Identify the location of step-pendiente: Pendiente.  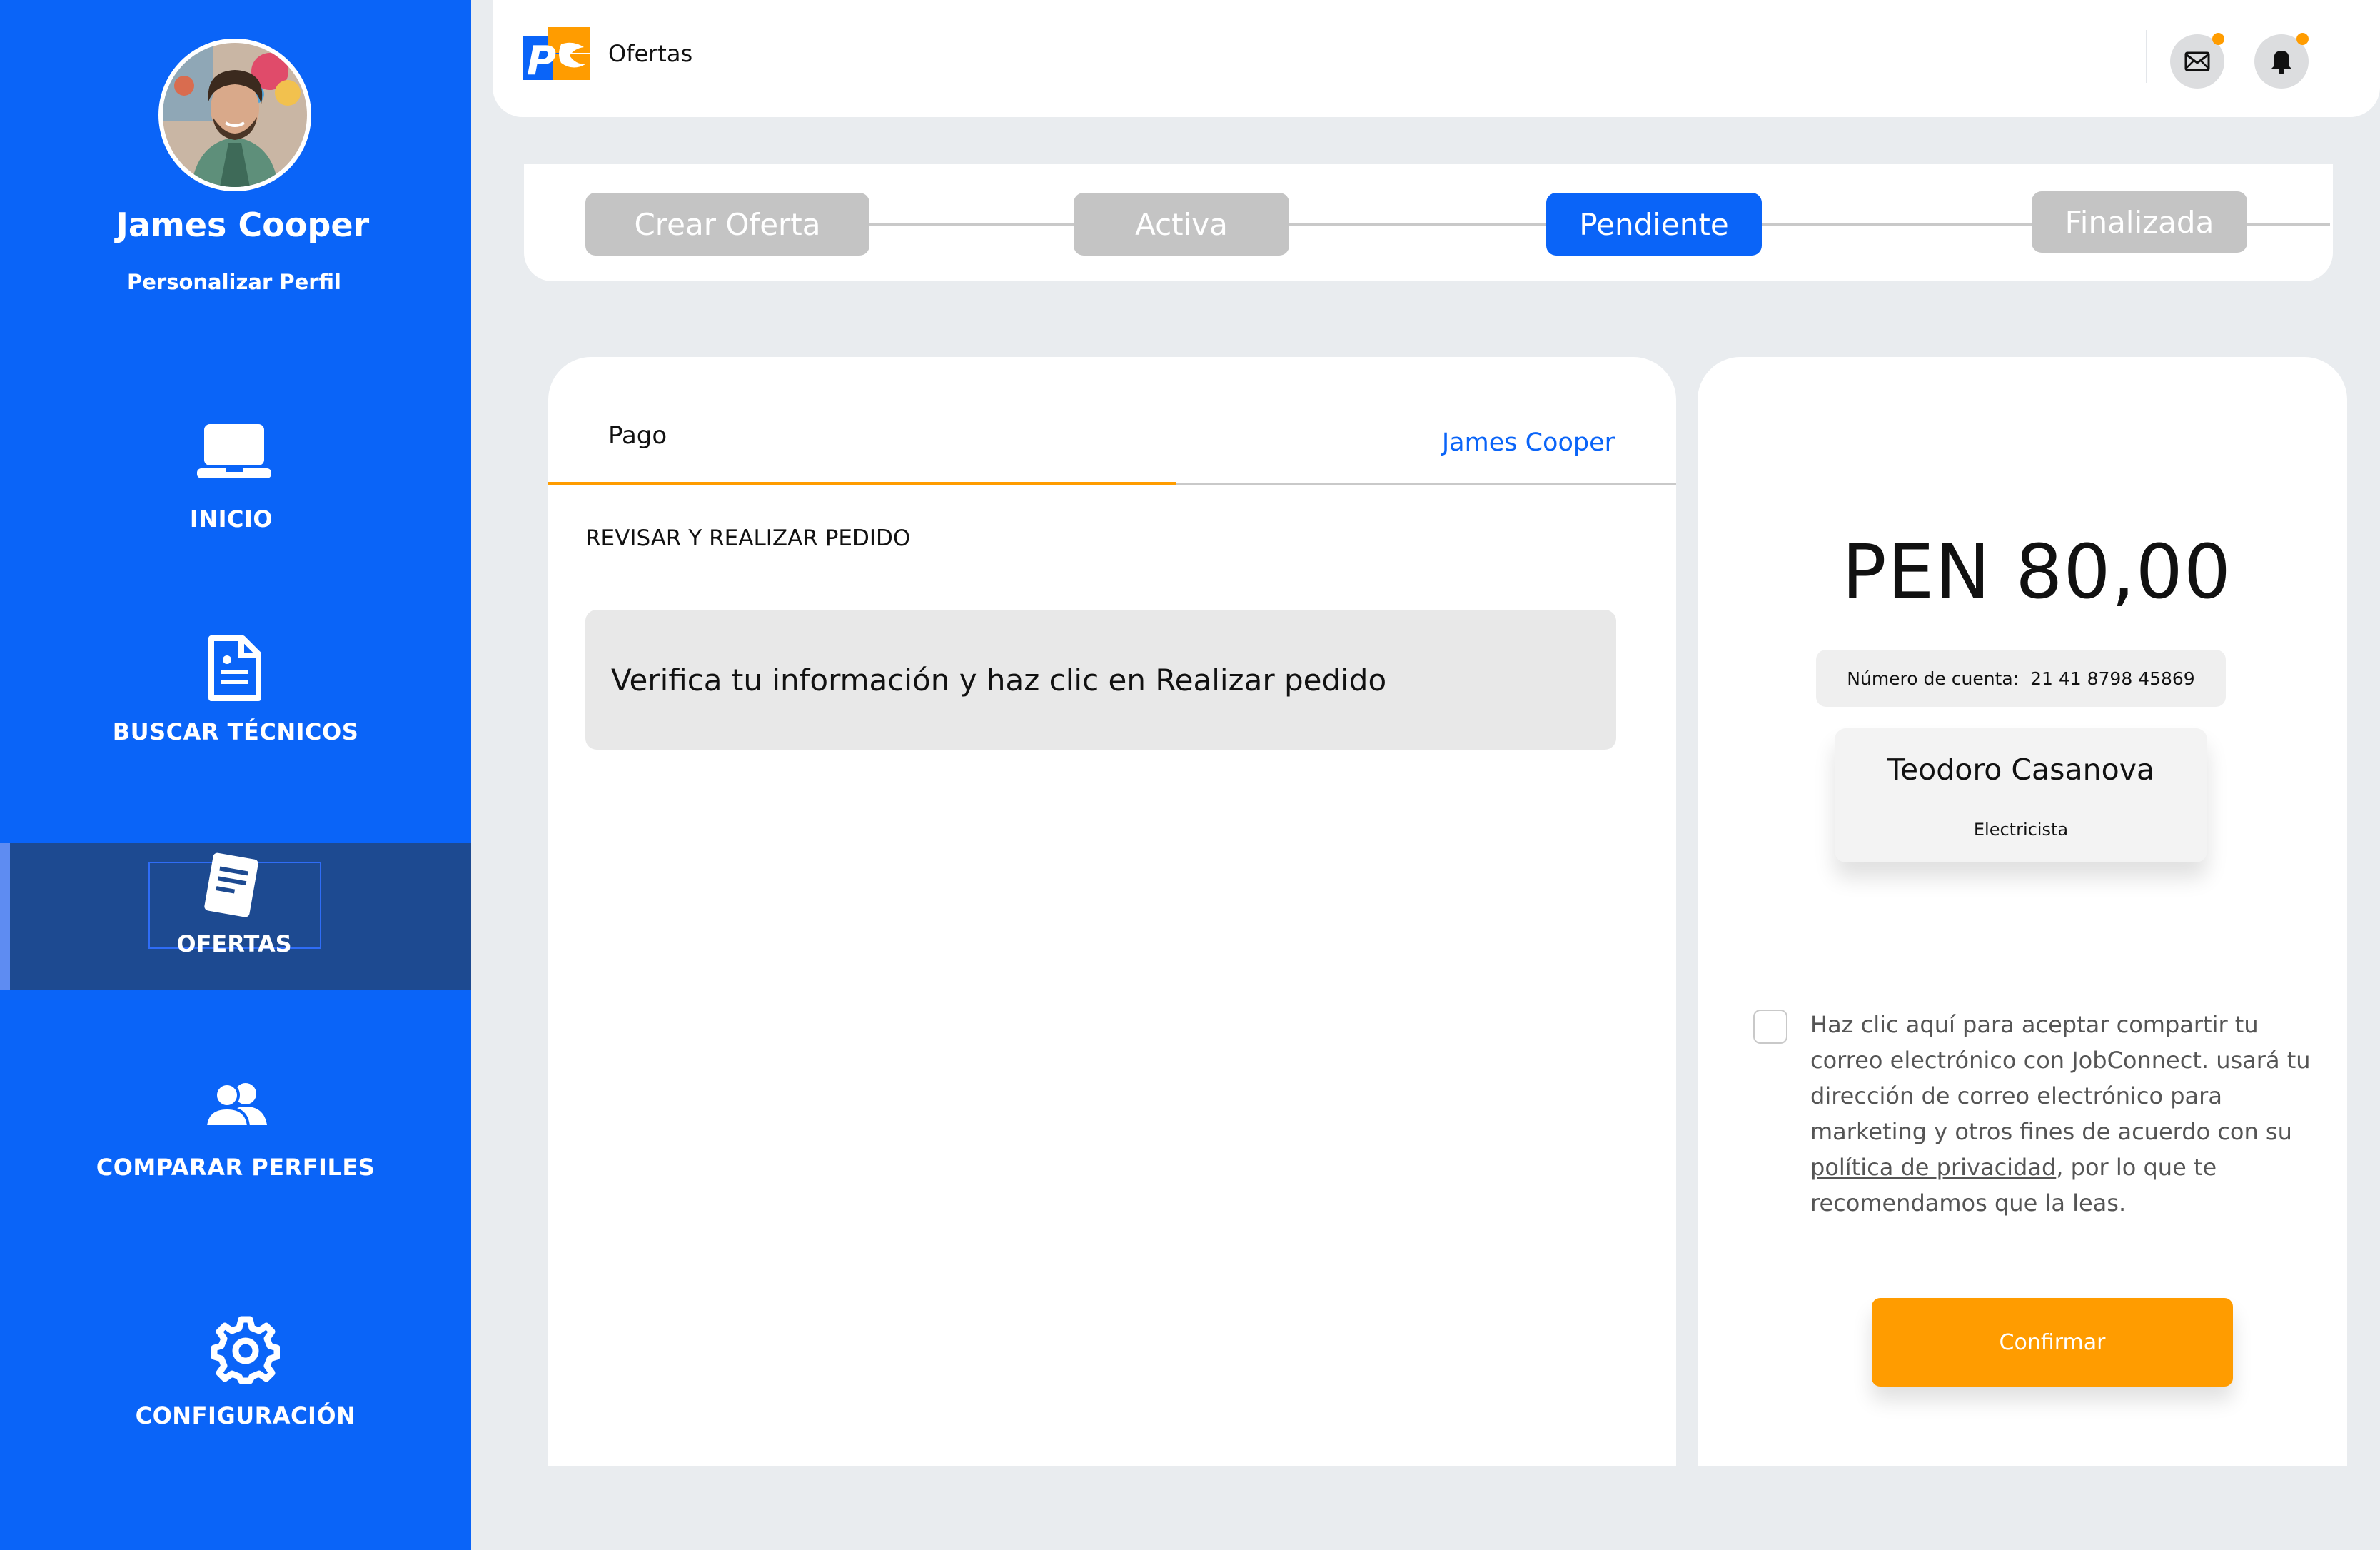
(1654, 224).